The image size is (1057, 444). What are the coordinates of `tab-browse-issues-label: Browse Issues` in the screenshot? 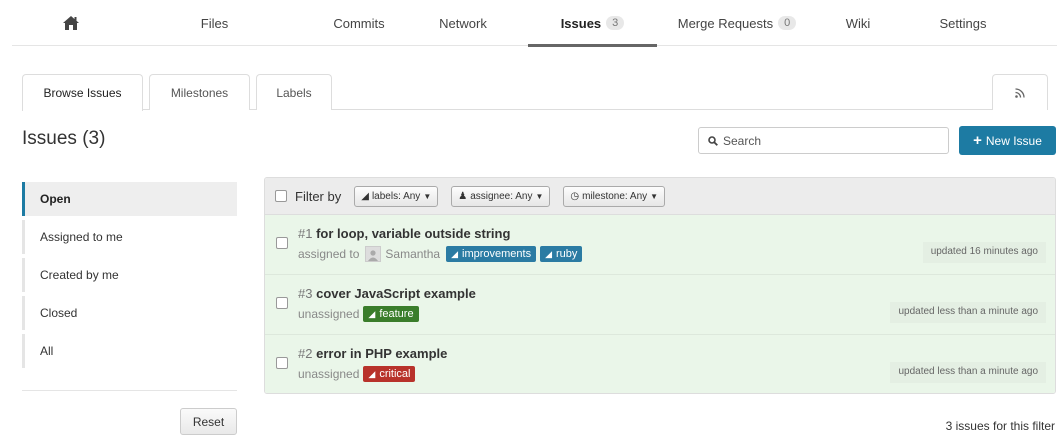 It's located at (82, 93).